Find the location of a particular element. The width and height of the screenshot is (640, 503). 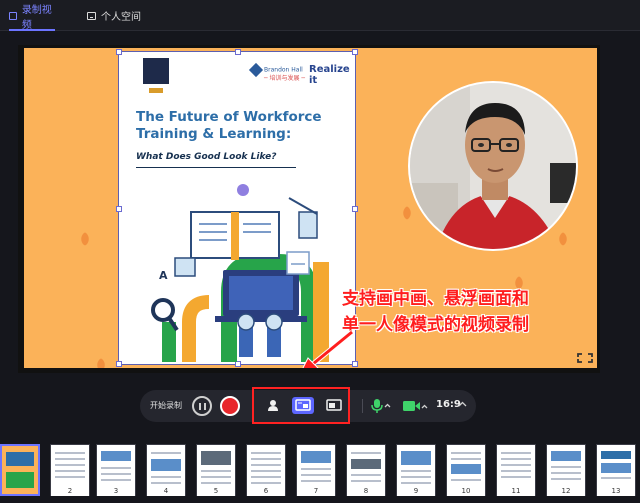

thumbnail-page: 9 is located at coordinates (416, 470).